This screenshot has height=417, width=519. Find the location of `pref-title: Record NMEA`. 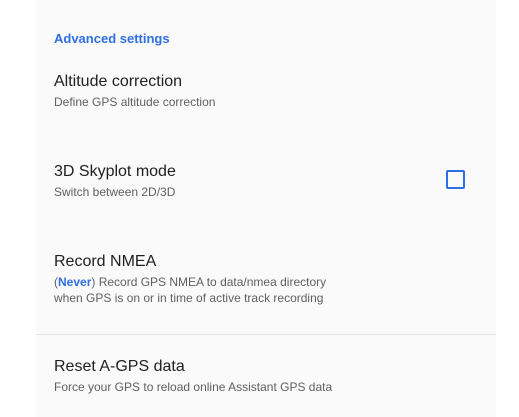

pref-title: Record NMEA is located at coordinates (105, 261).